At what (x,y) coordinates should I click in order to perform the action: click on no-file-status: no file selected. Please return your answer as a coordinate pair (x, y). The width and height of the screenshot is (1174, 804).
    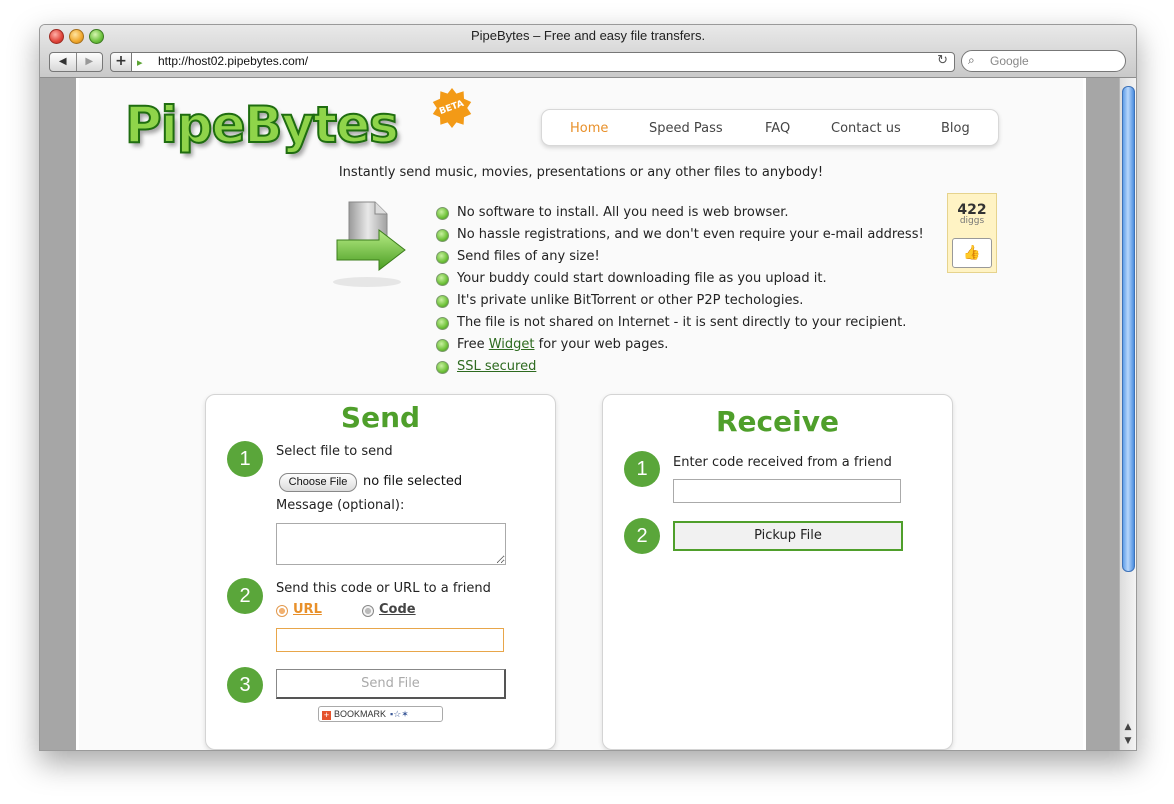
    Looking at the image, I should click on (413, 481).